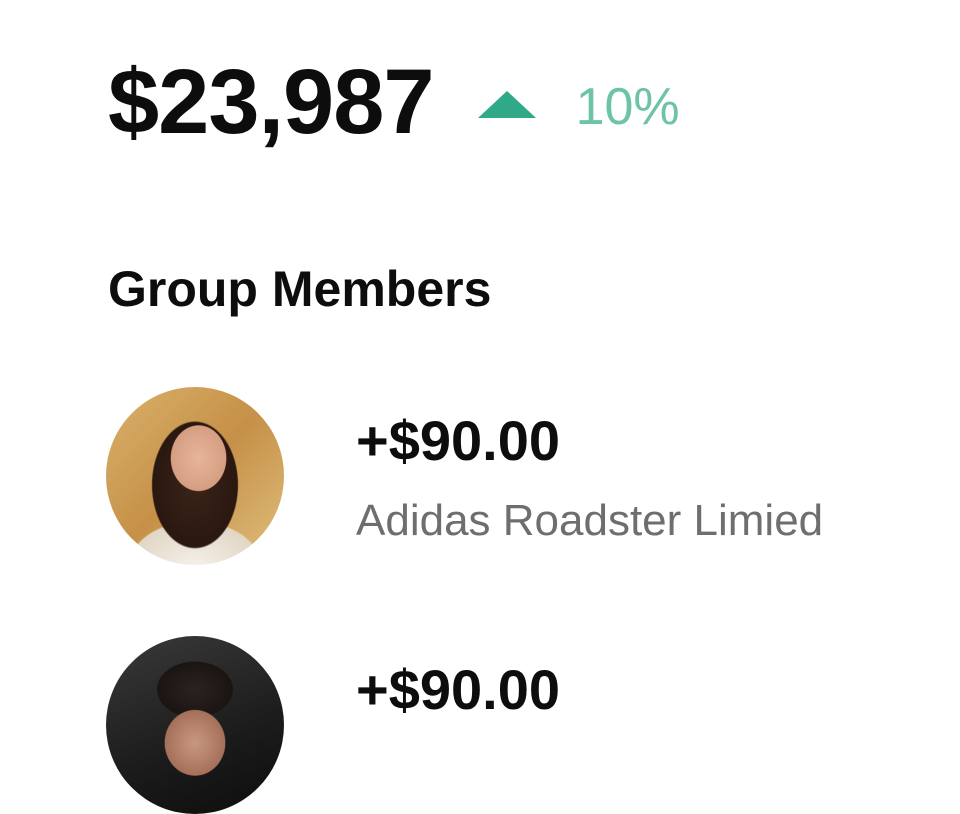 The image size is (960, 814). What do you see at coordinates (590, 520) in the screenshot?
I see `member-name: Adidas Roadster Limied` at bounding box center [590, 520].